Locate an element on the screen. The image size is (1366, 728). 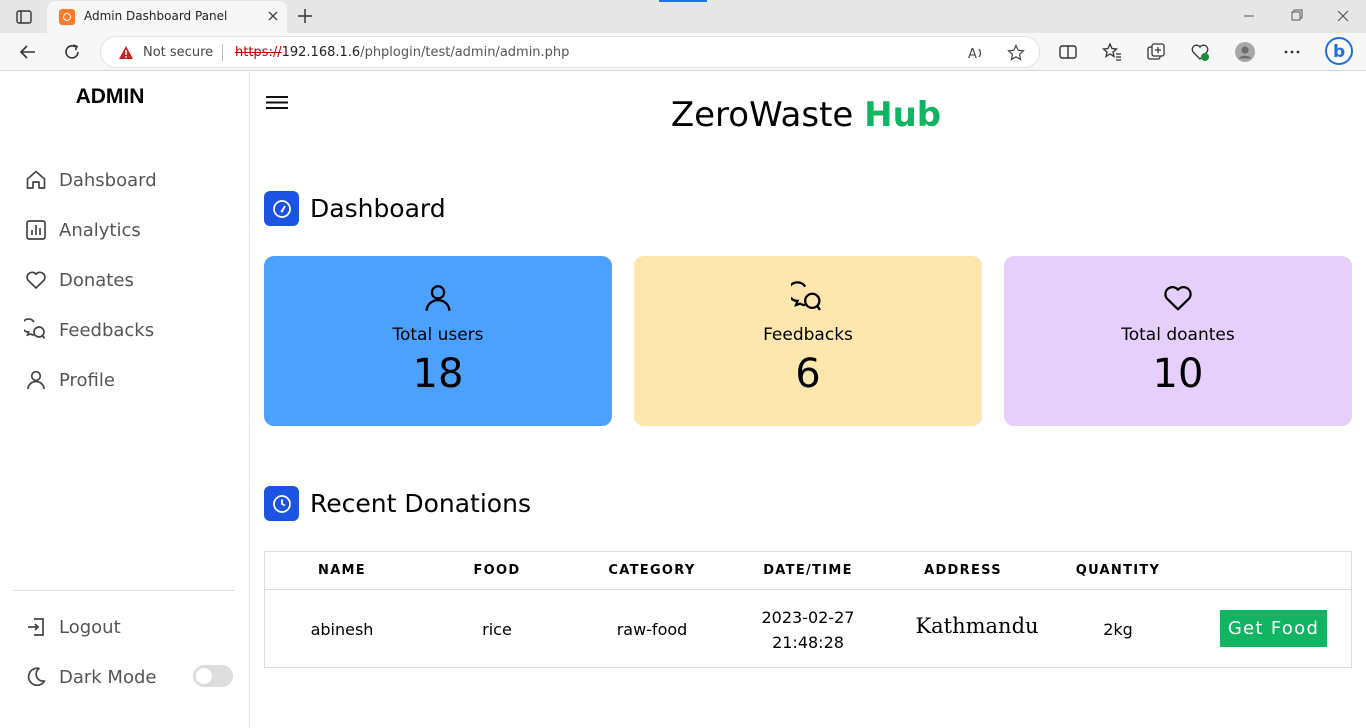
cell-name: abinesh is located at coordinates (342, 629).